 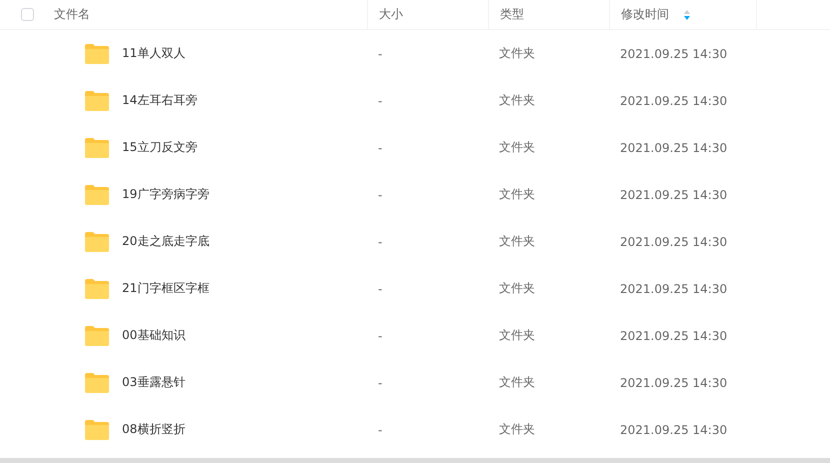 I want to click on folder-name: 19广字旁病字旁, so click(x=166, y=194).